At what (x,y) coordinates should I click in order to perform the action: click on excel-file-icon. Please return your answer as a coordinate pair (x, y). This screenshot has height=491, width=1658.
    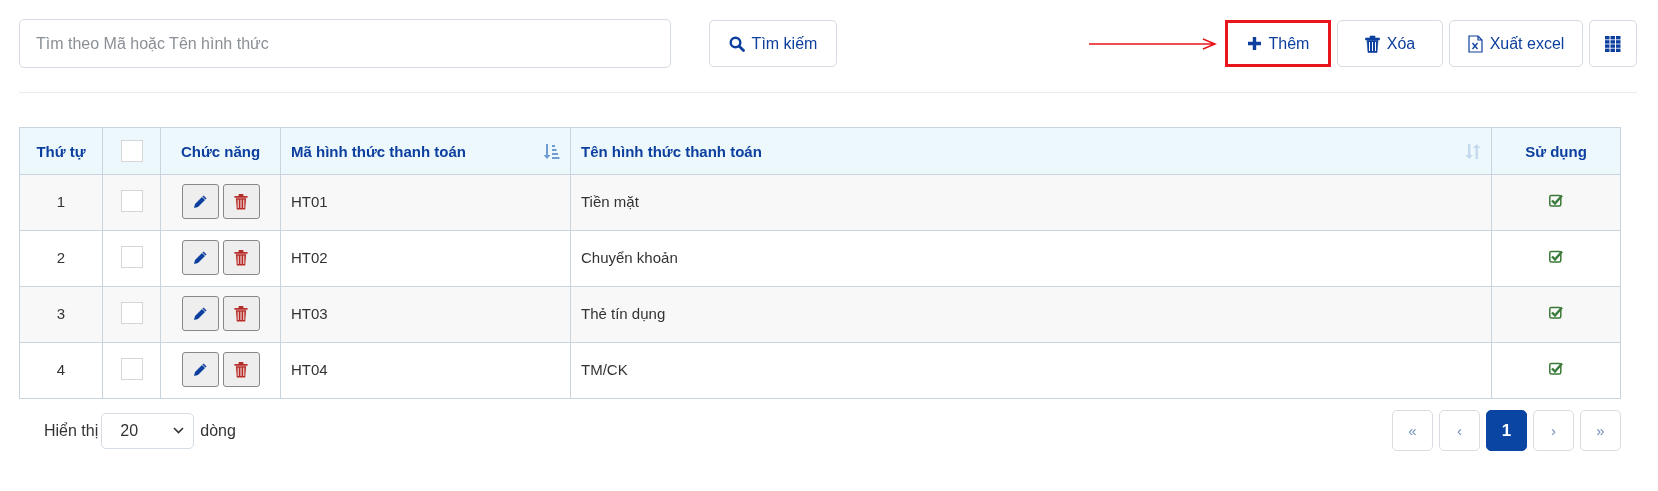
    Looking at the image, I should click on (1475, 43).